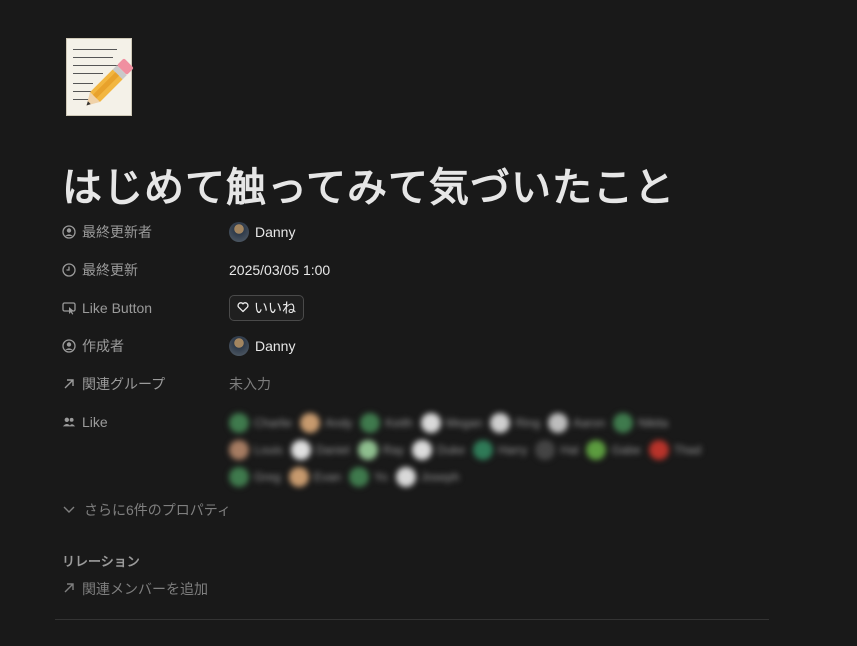  I want to click on page-icon, so click(100, 77).